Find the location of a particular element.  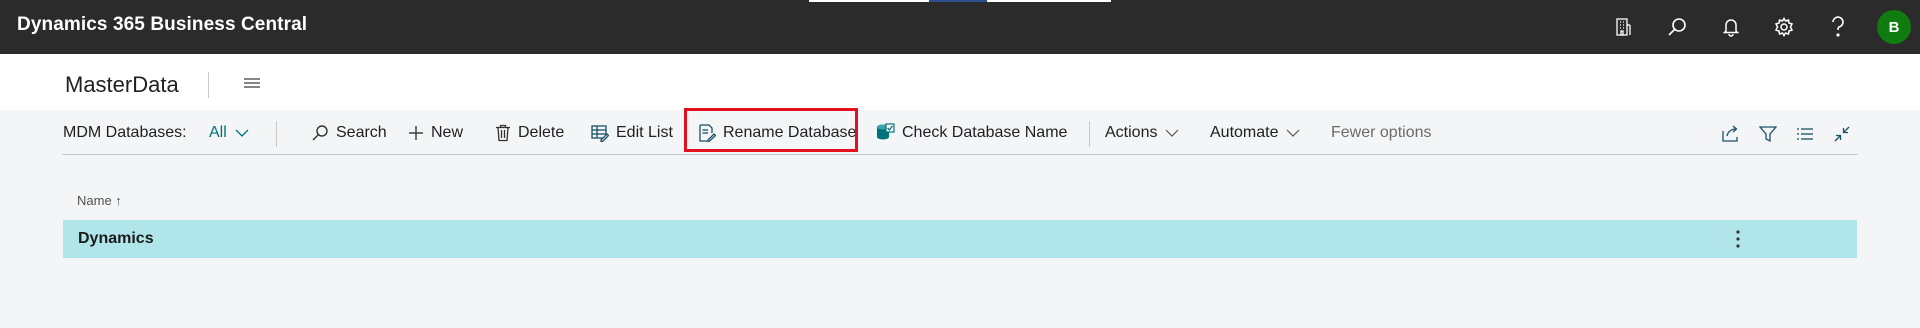

delete-button: Delete is located at coordinates (529, 133).